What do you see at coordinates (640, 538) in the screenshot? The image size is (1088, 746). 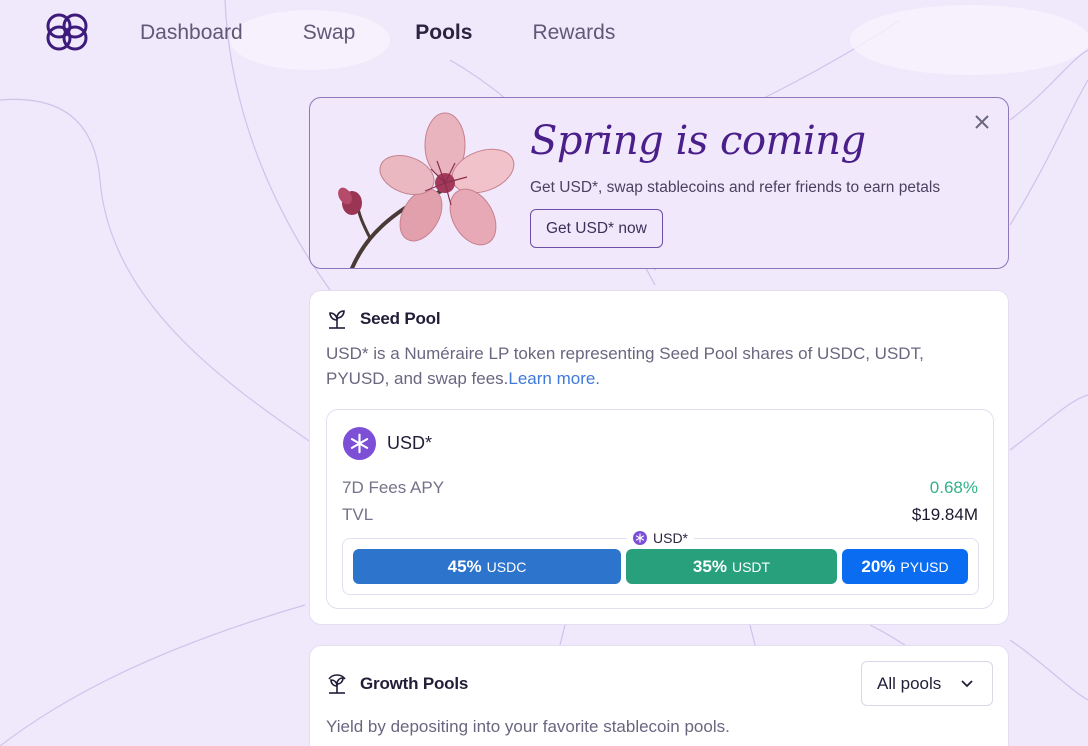 I see `usd-star-small-icon` at bounding box center [640, 538].